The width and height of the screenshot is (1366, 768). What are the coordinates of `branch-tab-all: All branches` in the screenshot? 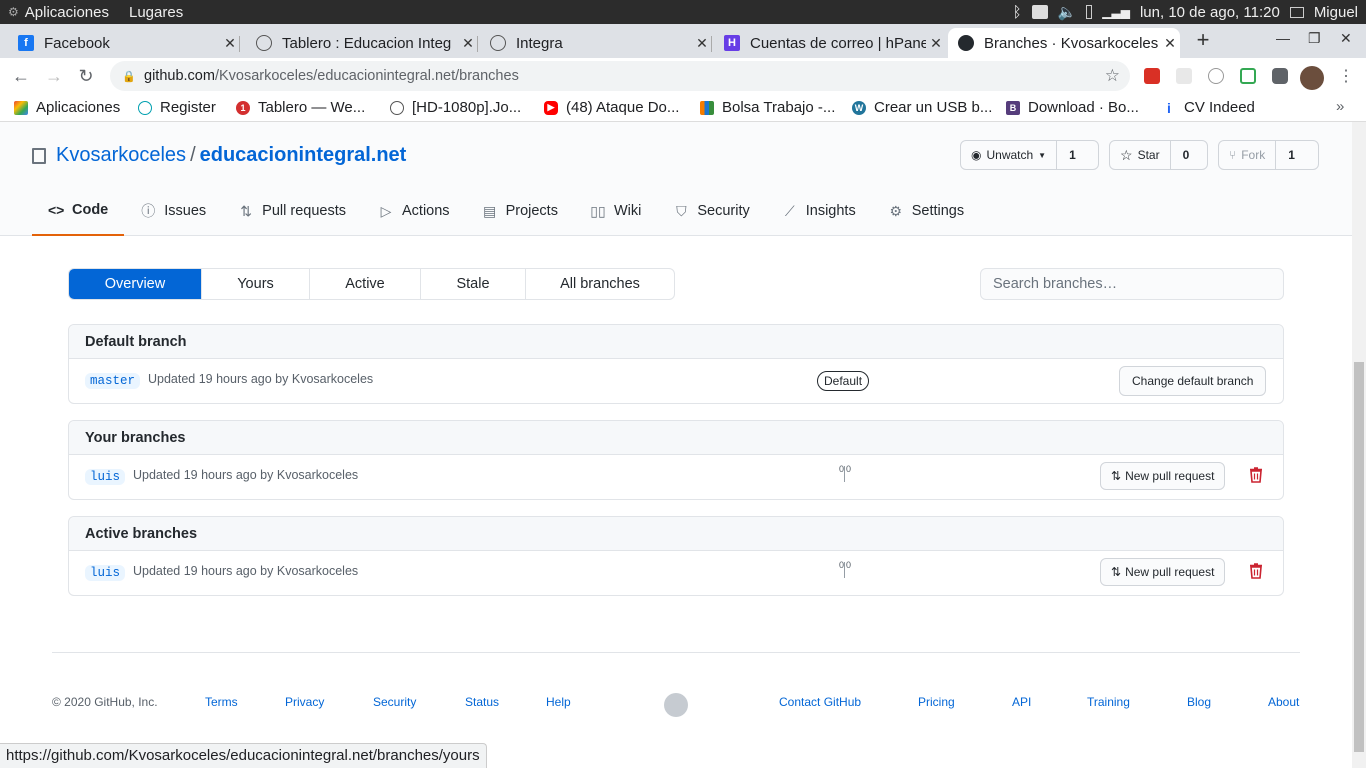 It's located at (600, 284).